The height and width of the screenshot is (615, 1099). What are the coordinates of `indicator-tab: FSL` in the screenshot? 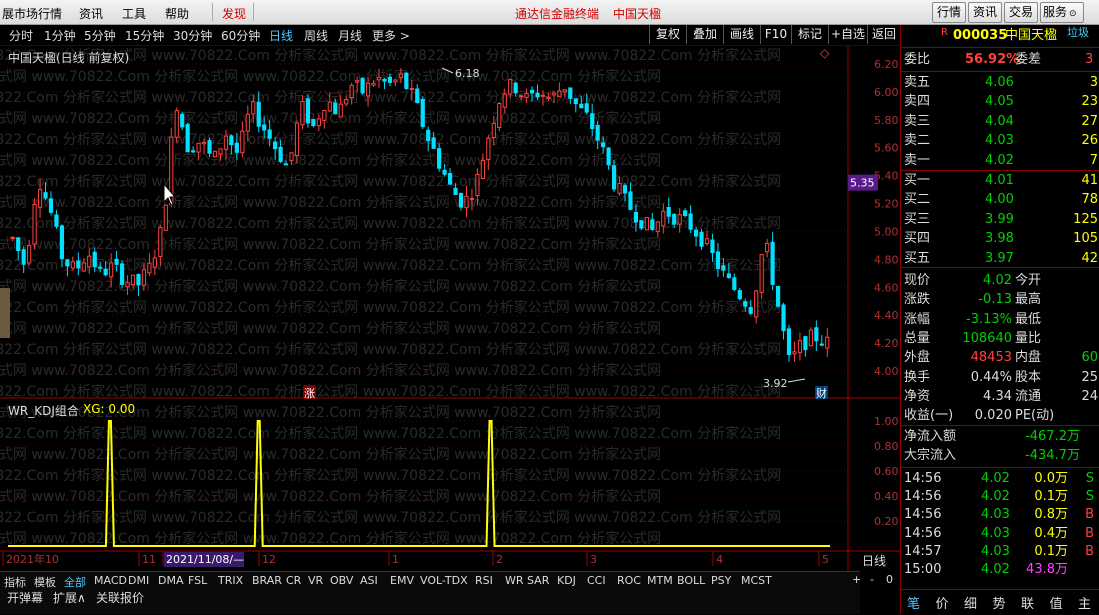 It's located at (197, 580).